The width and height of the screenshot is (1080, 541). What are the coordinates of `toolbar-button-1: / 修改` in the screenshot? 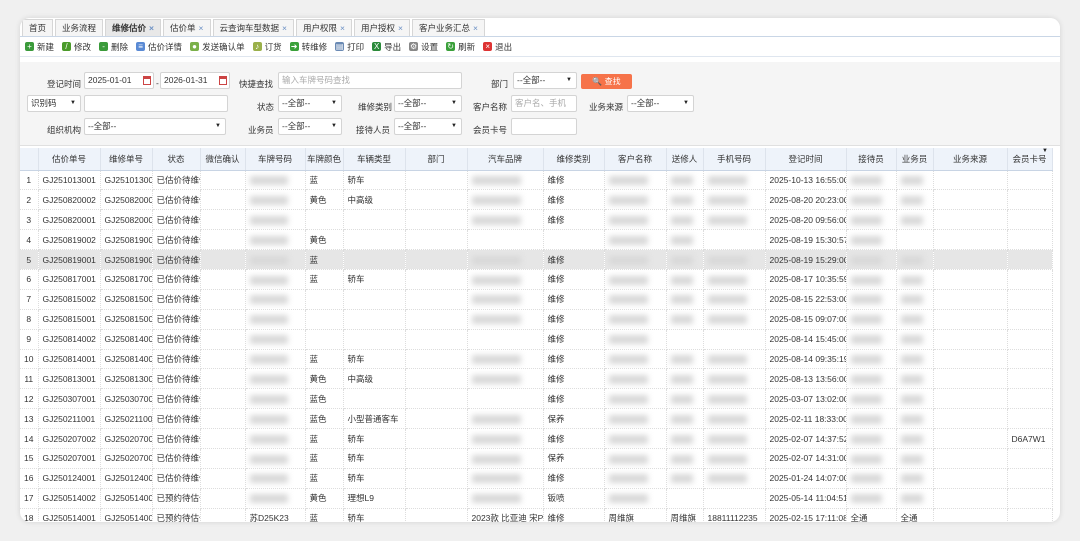 It's located at (76, 47).